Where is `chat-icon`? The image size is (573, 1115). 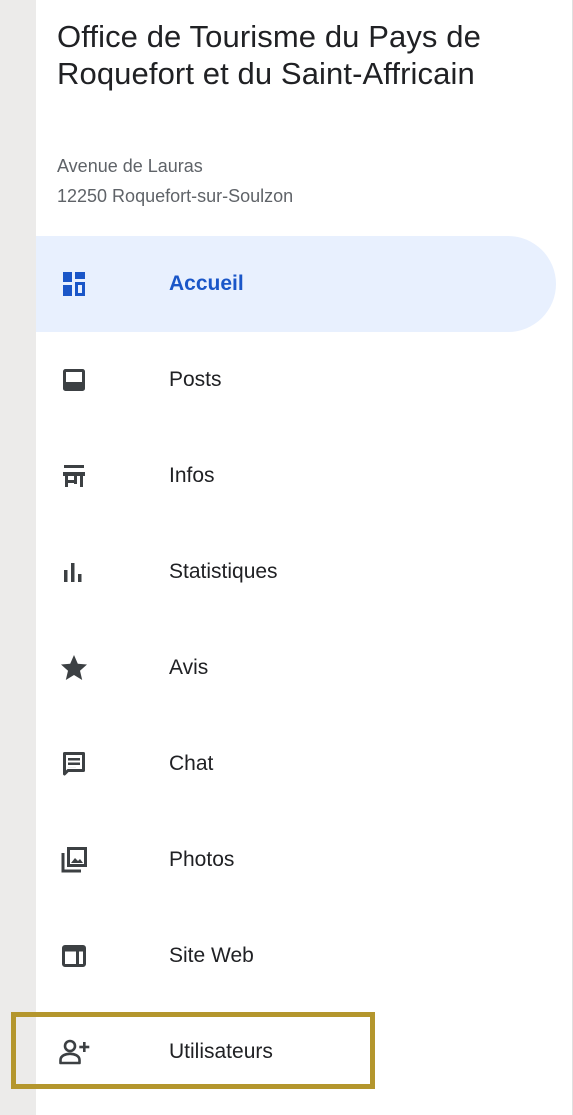 chat-icon is located at coordinates (74, 764).